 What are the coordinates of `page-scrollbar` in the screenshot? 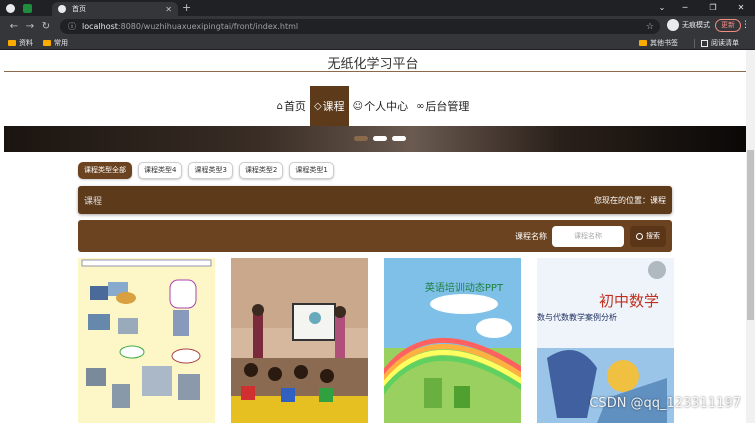 It's located at (750, 236).